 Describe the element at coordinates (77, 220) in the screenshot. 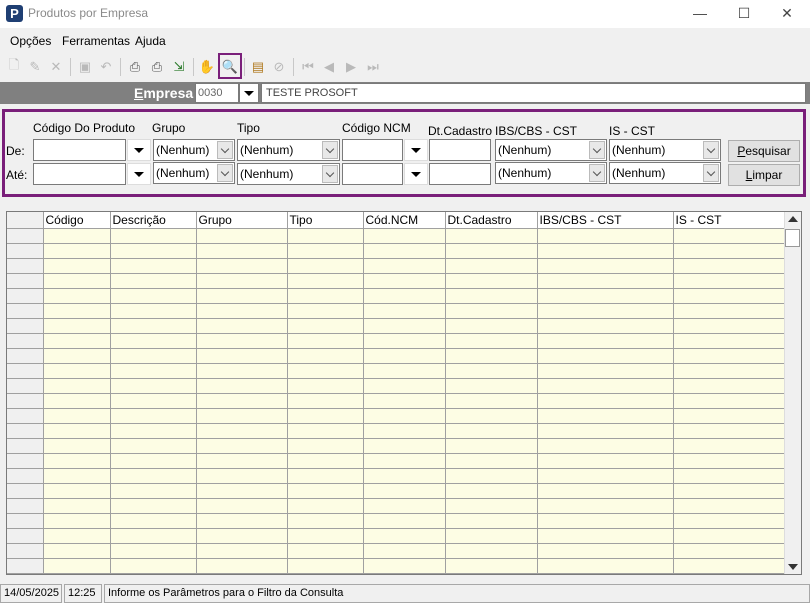

I see `col-codigo: Código` at that location.